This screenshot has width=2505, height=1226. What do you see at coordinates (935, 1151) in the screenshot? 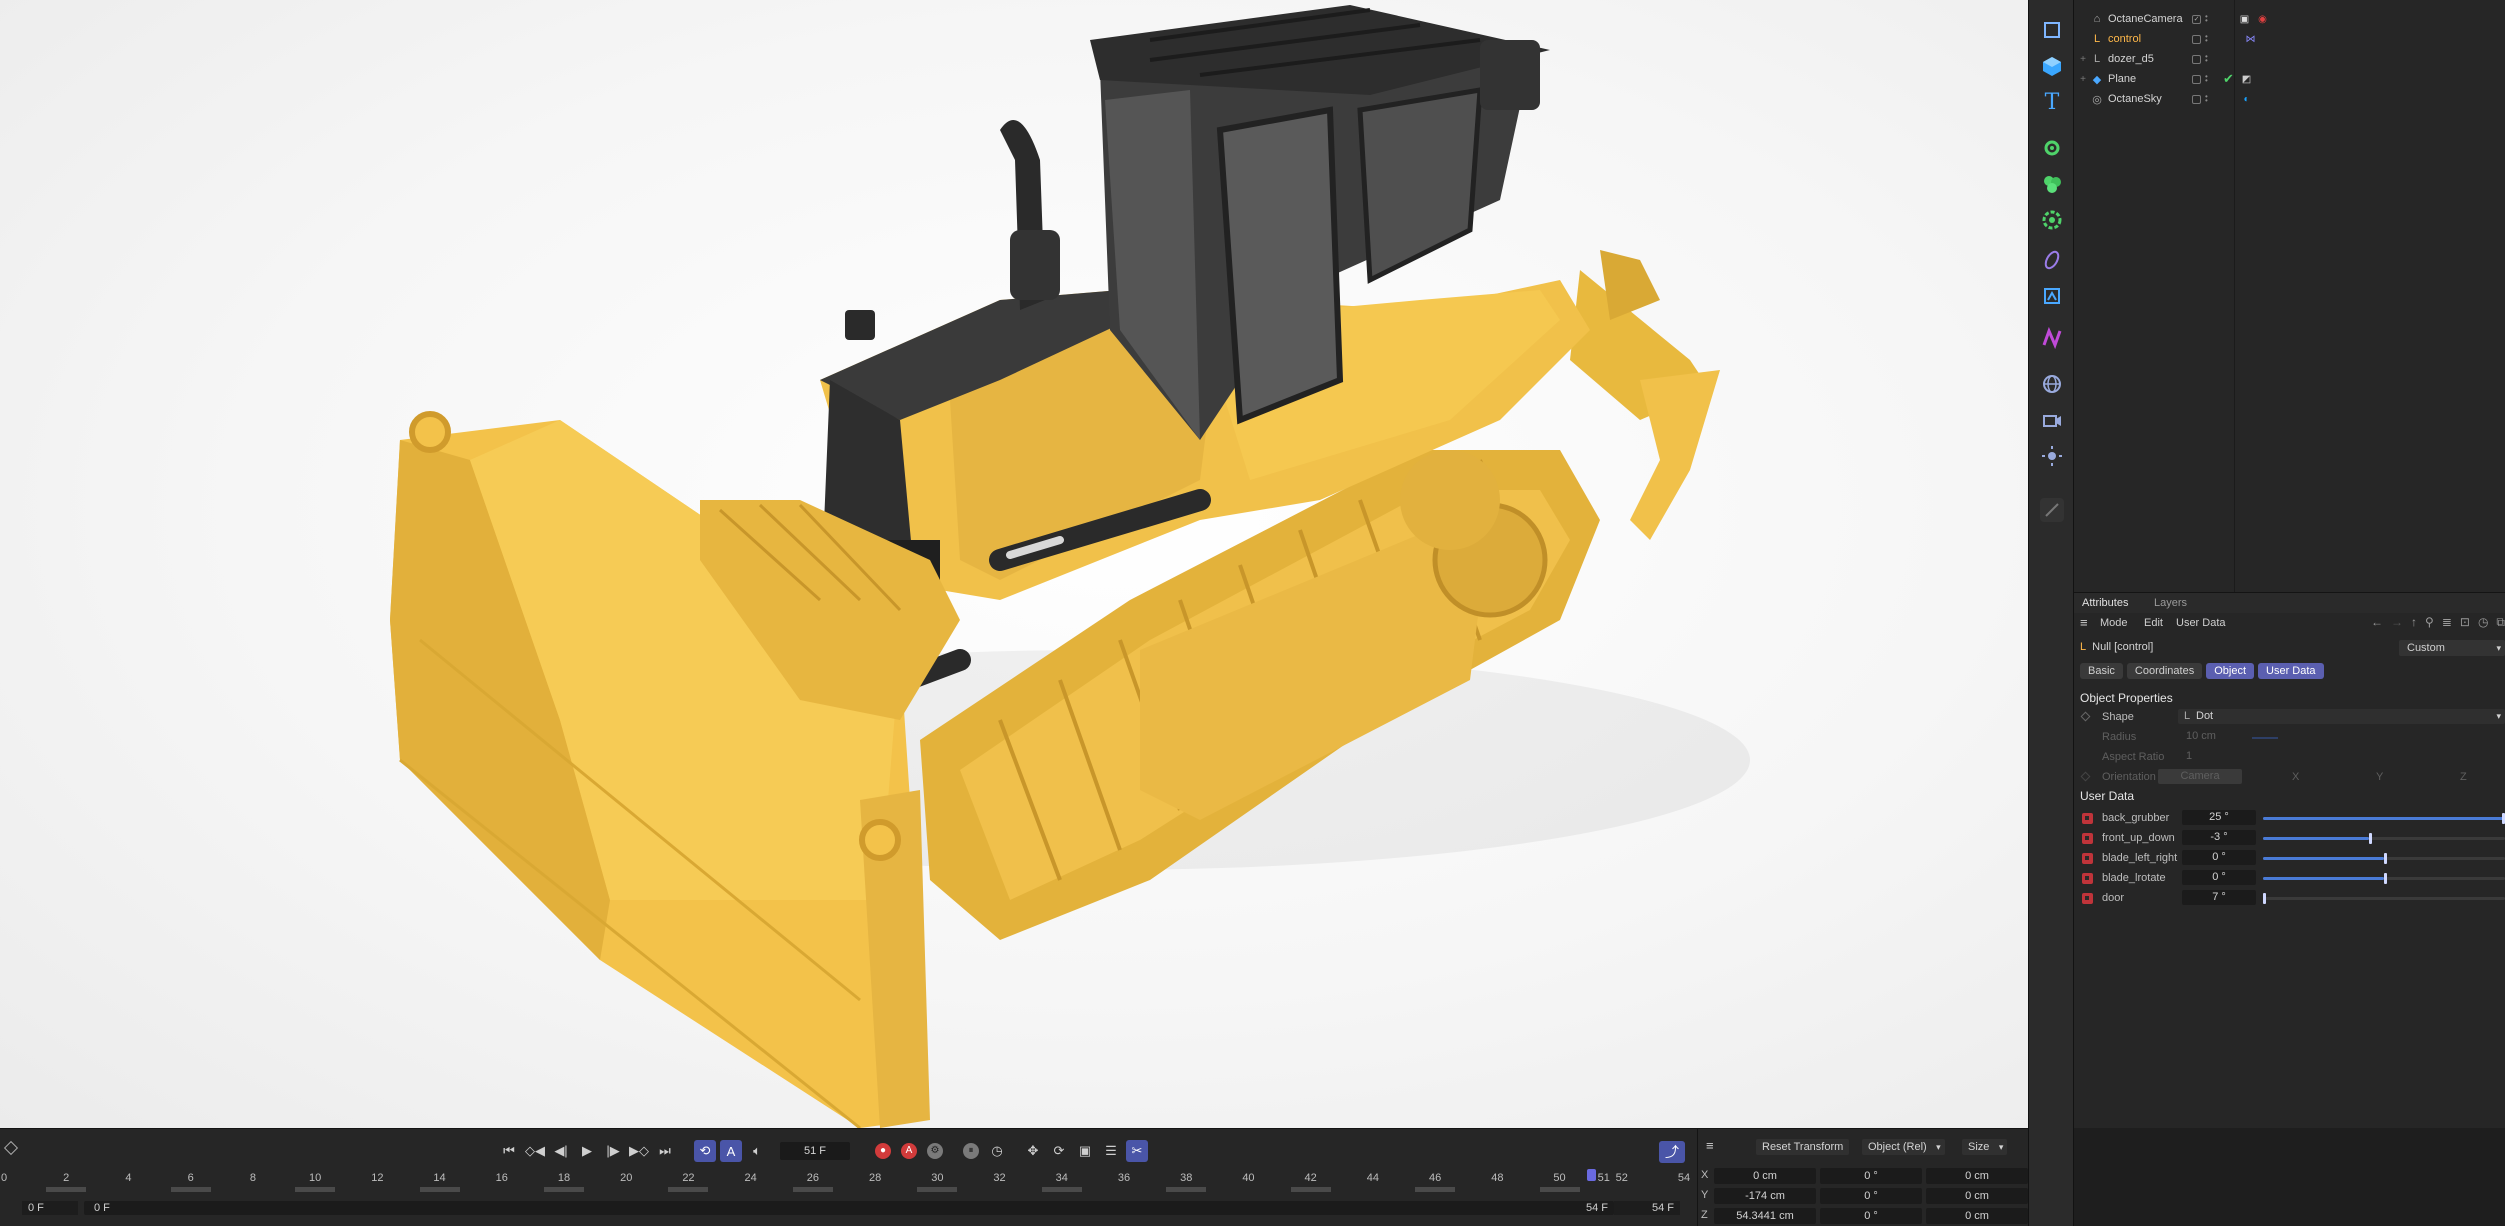
I see `keyframe-selection-icon: ⚙` at bounding box center [935, 1151].